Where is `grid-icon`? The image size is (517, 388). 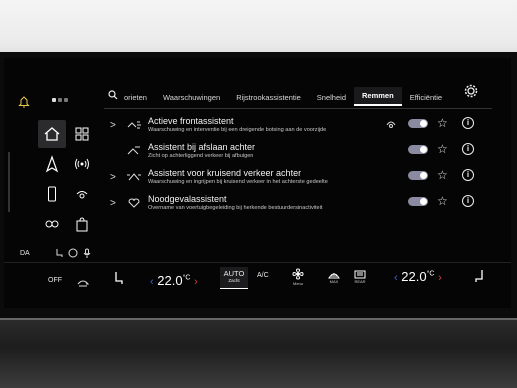
grid-icon is located at coordinates (82, 134).